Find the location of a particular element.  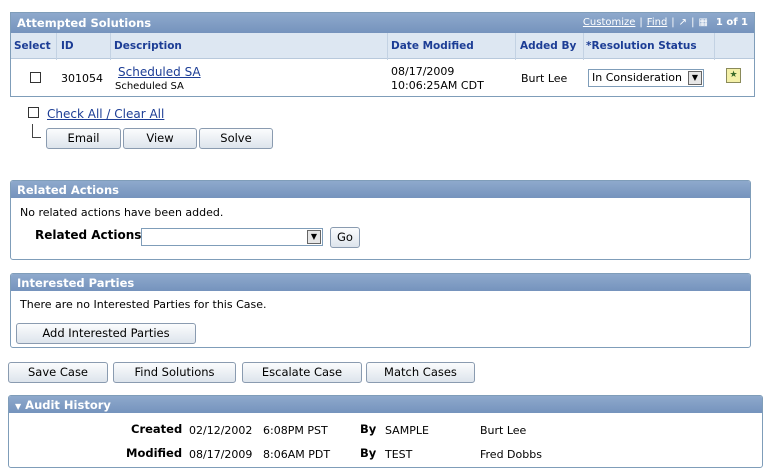

grid-nav: Customize | Find | ↗ | ▦ 1 of 1 is located at coordinates (665, 22).